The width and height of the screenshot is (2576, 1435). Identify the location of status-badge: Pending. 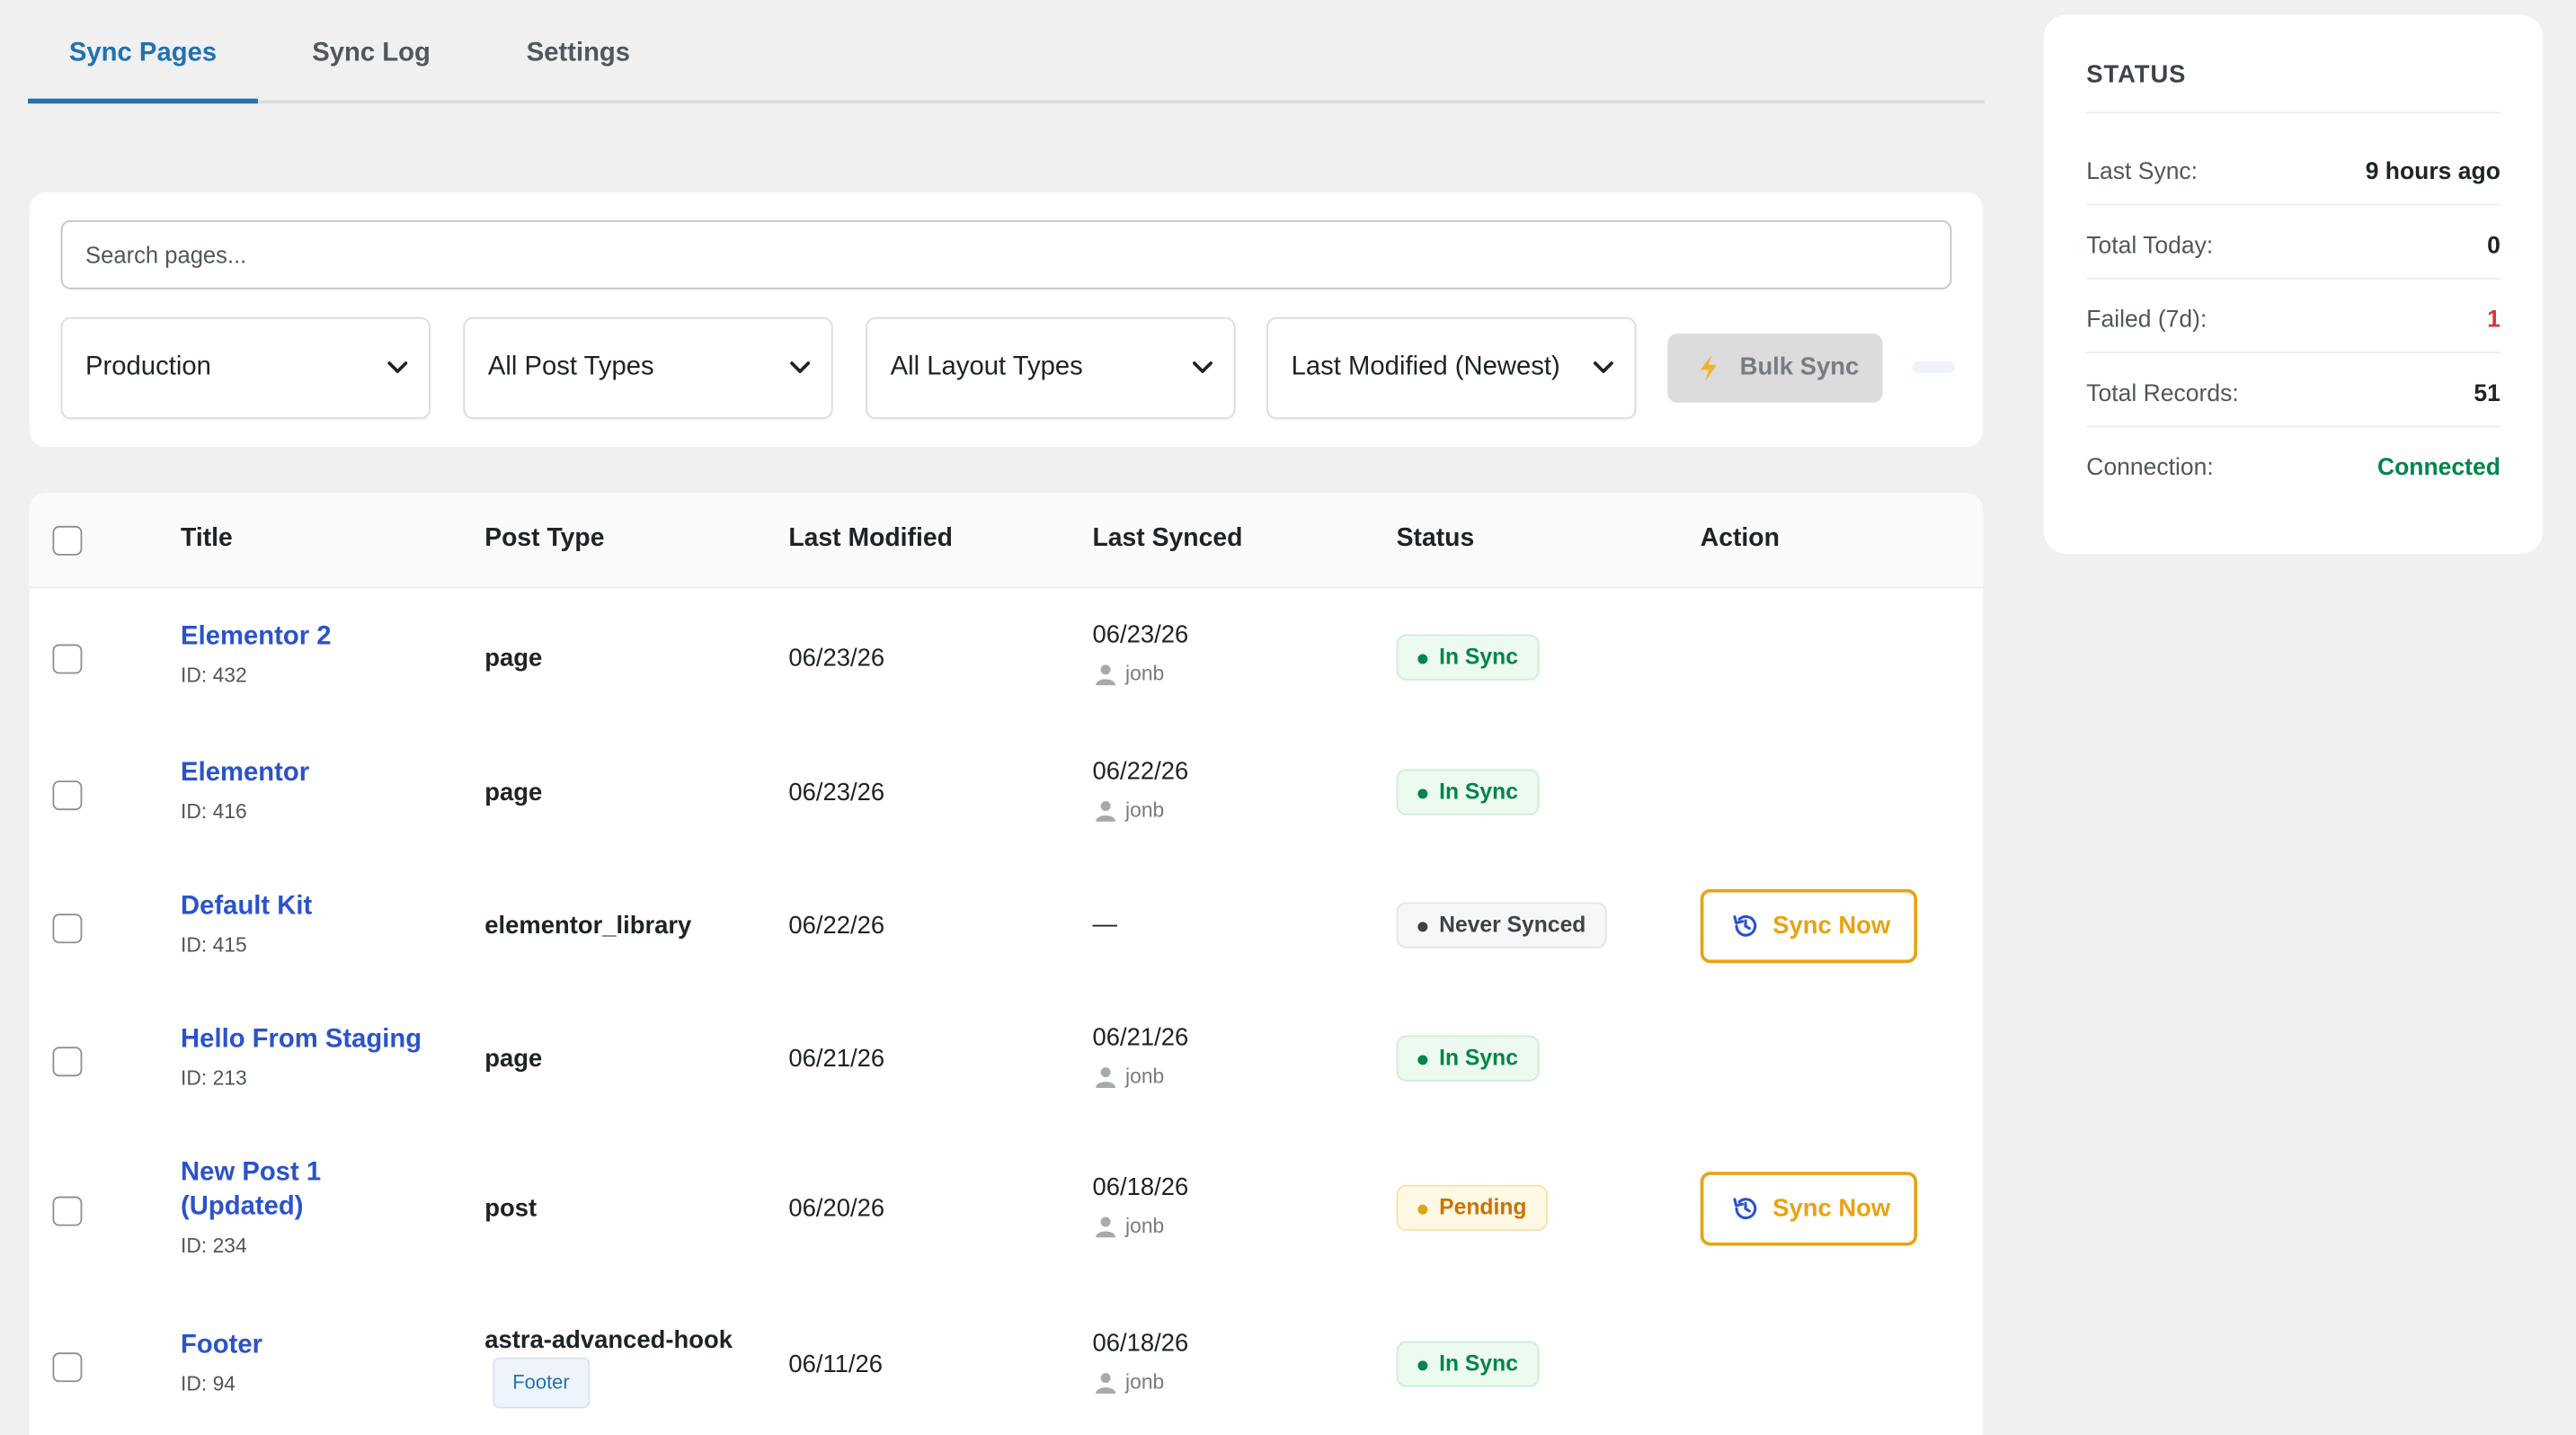
(1472, 1208).